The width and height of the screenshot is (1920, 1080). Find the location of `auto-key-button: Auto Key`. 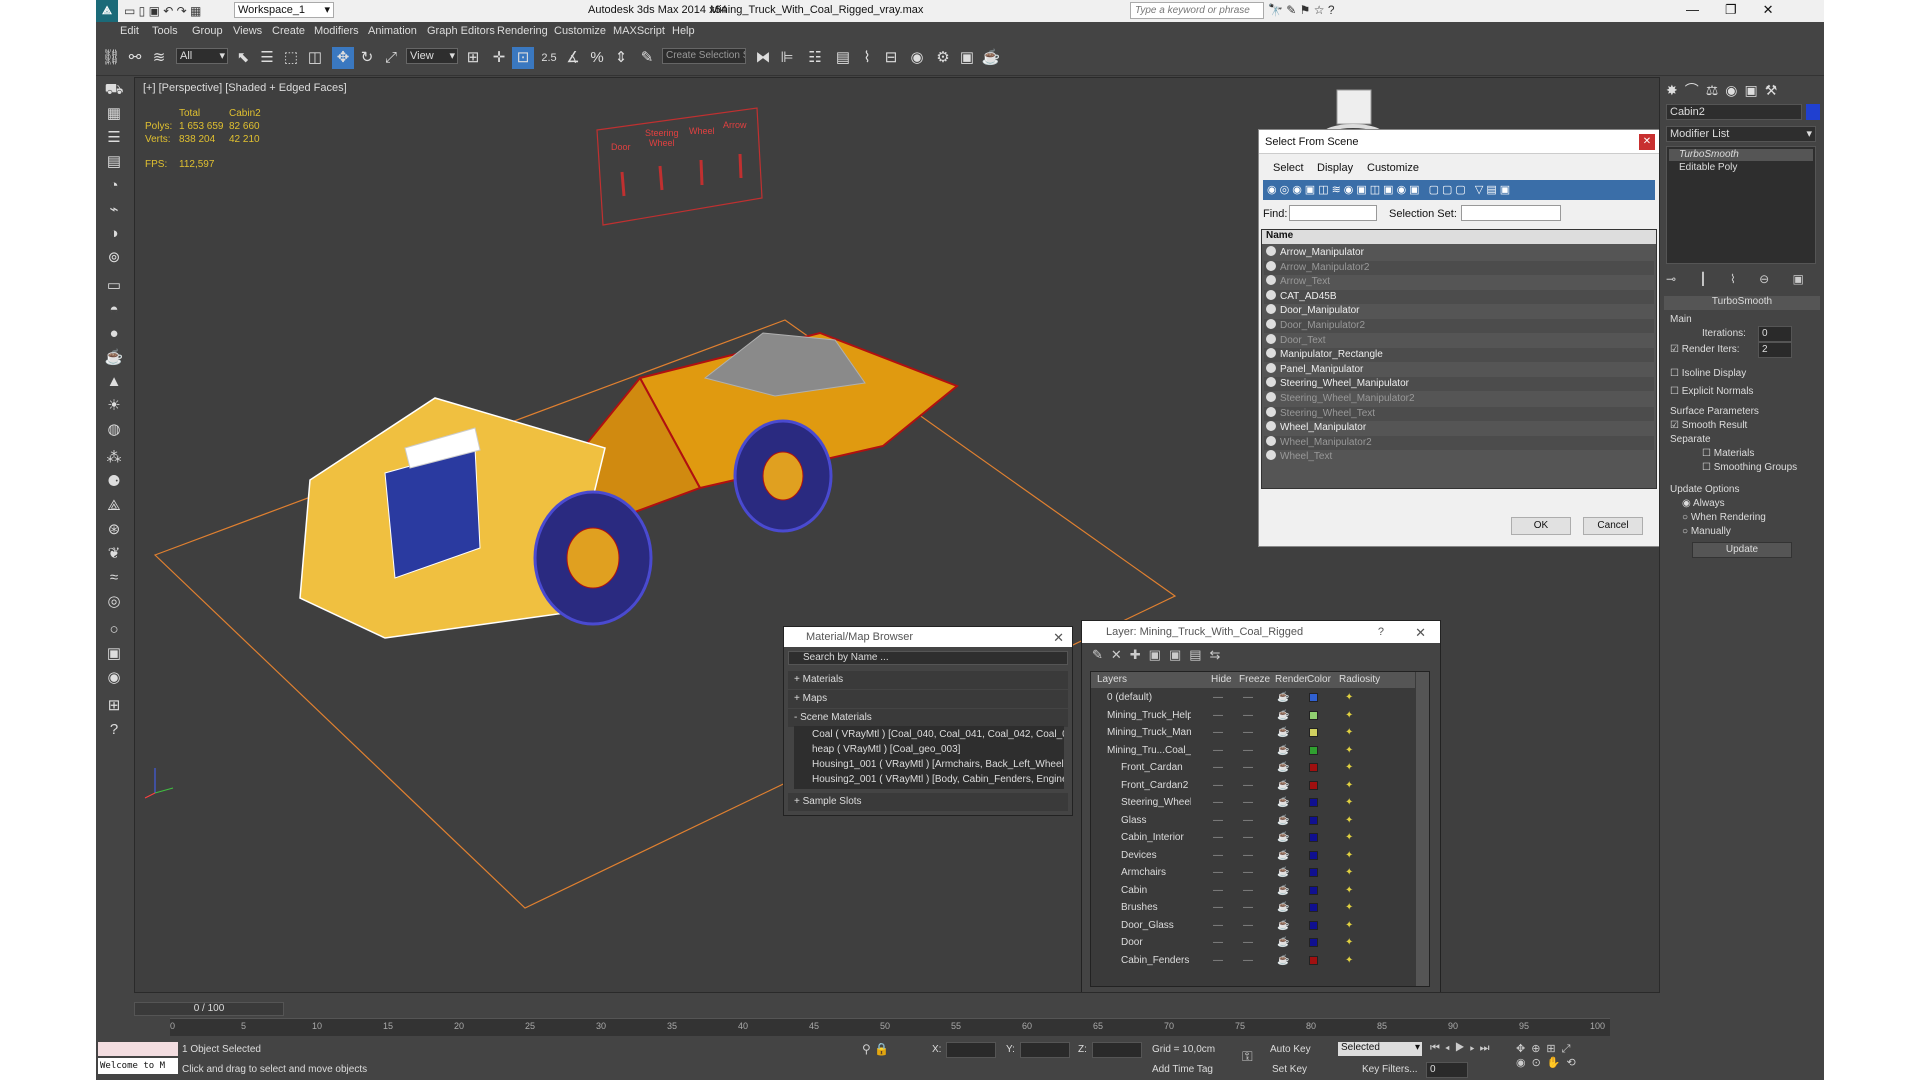

auto-key-button: Auto Key is located at coordinates (1290, 1049).